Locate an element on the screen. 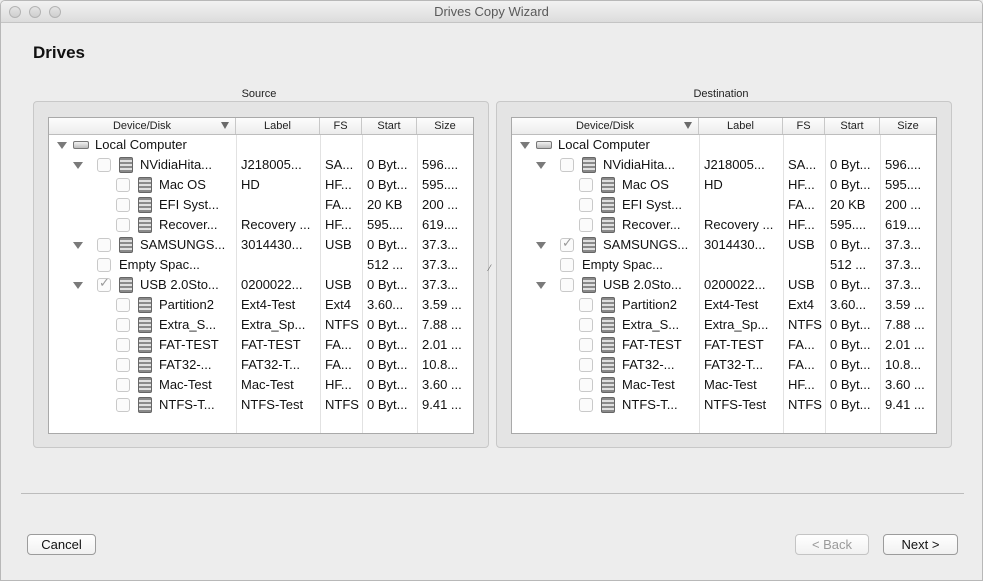 The height and width of the screenshot is (581, 983). hard-disk-icon is located at coordinates (608, 305).